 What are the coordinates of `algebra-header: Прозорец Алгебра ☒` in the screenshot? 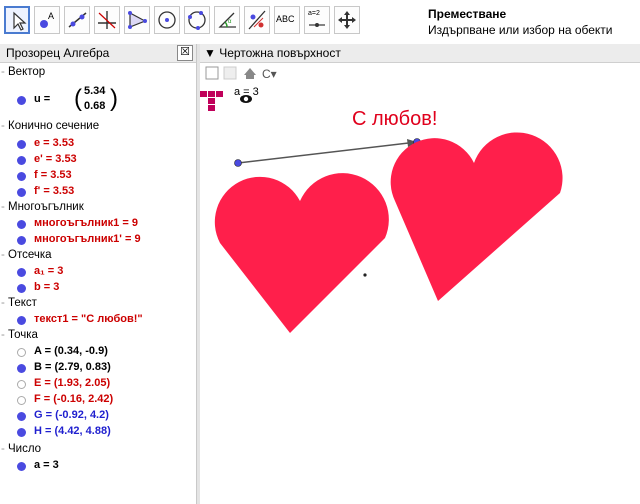 It's located at (98, 53).